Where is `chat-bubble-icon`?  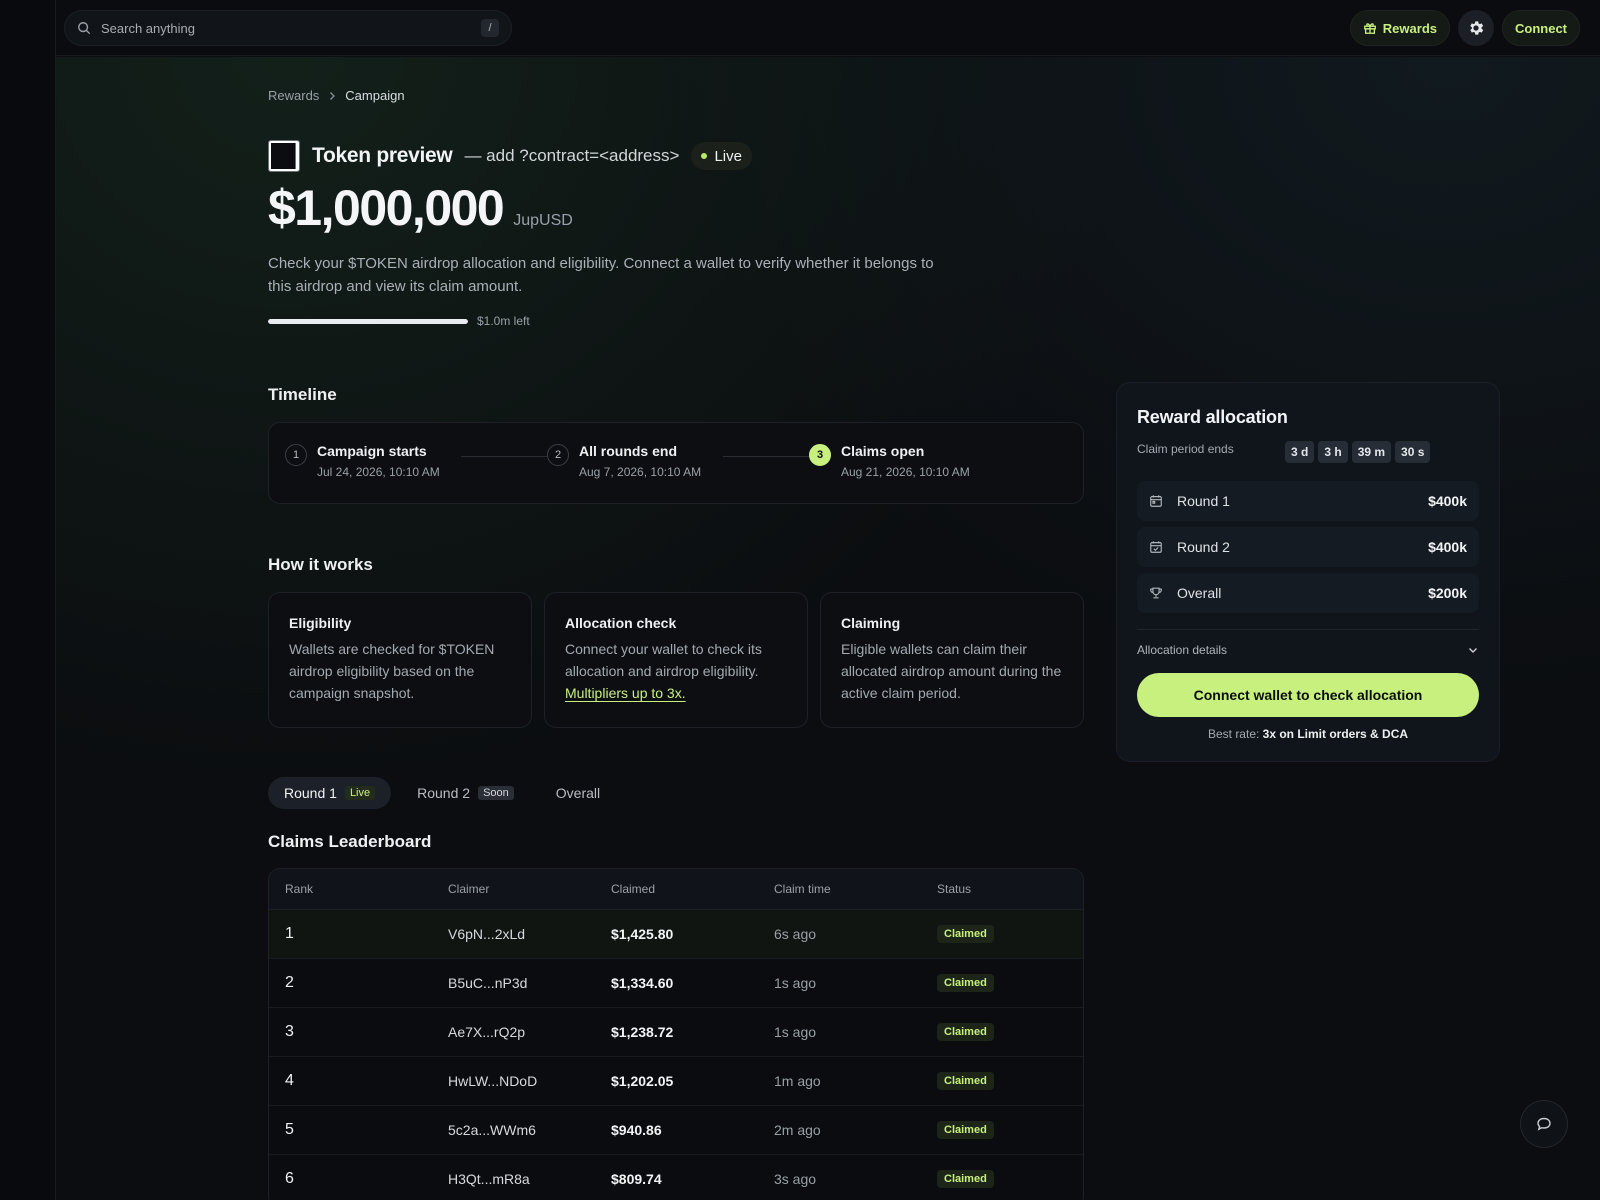
chat-bubble-icon is located at coordinates (1544, 1124).